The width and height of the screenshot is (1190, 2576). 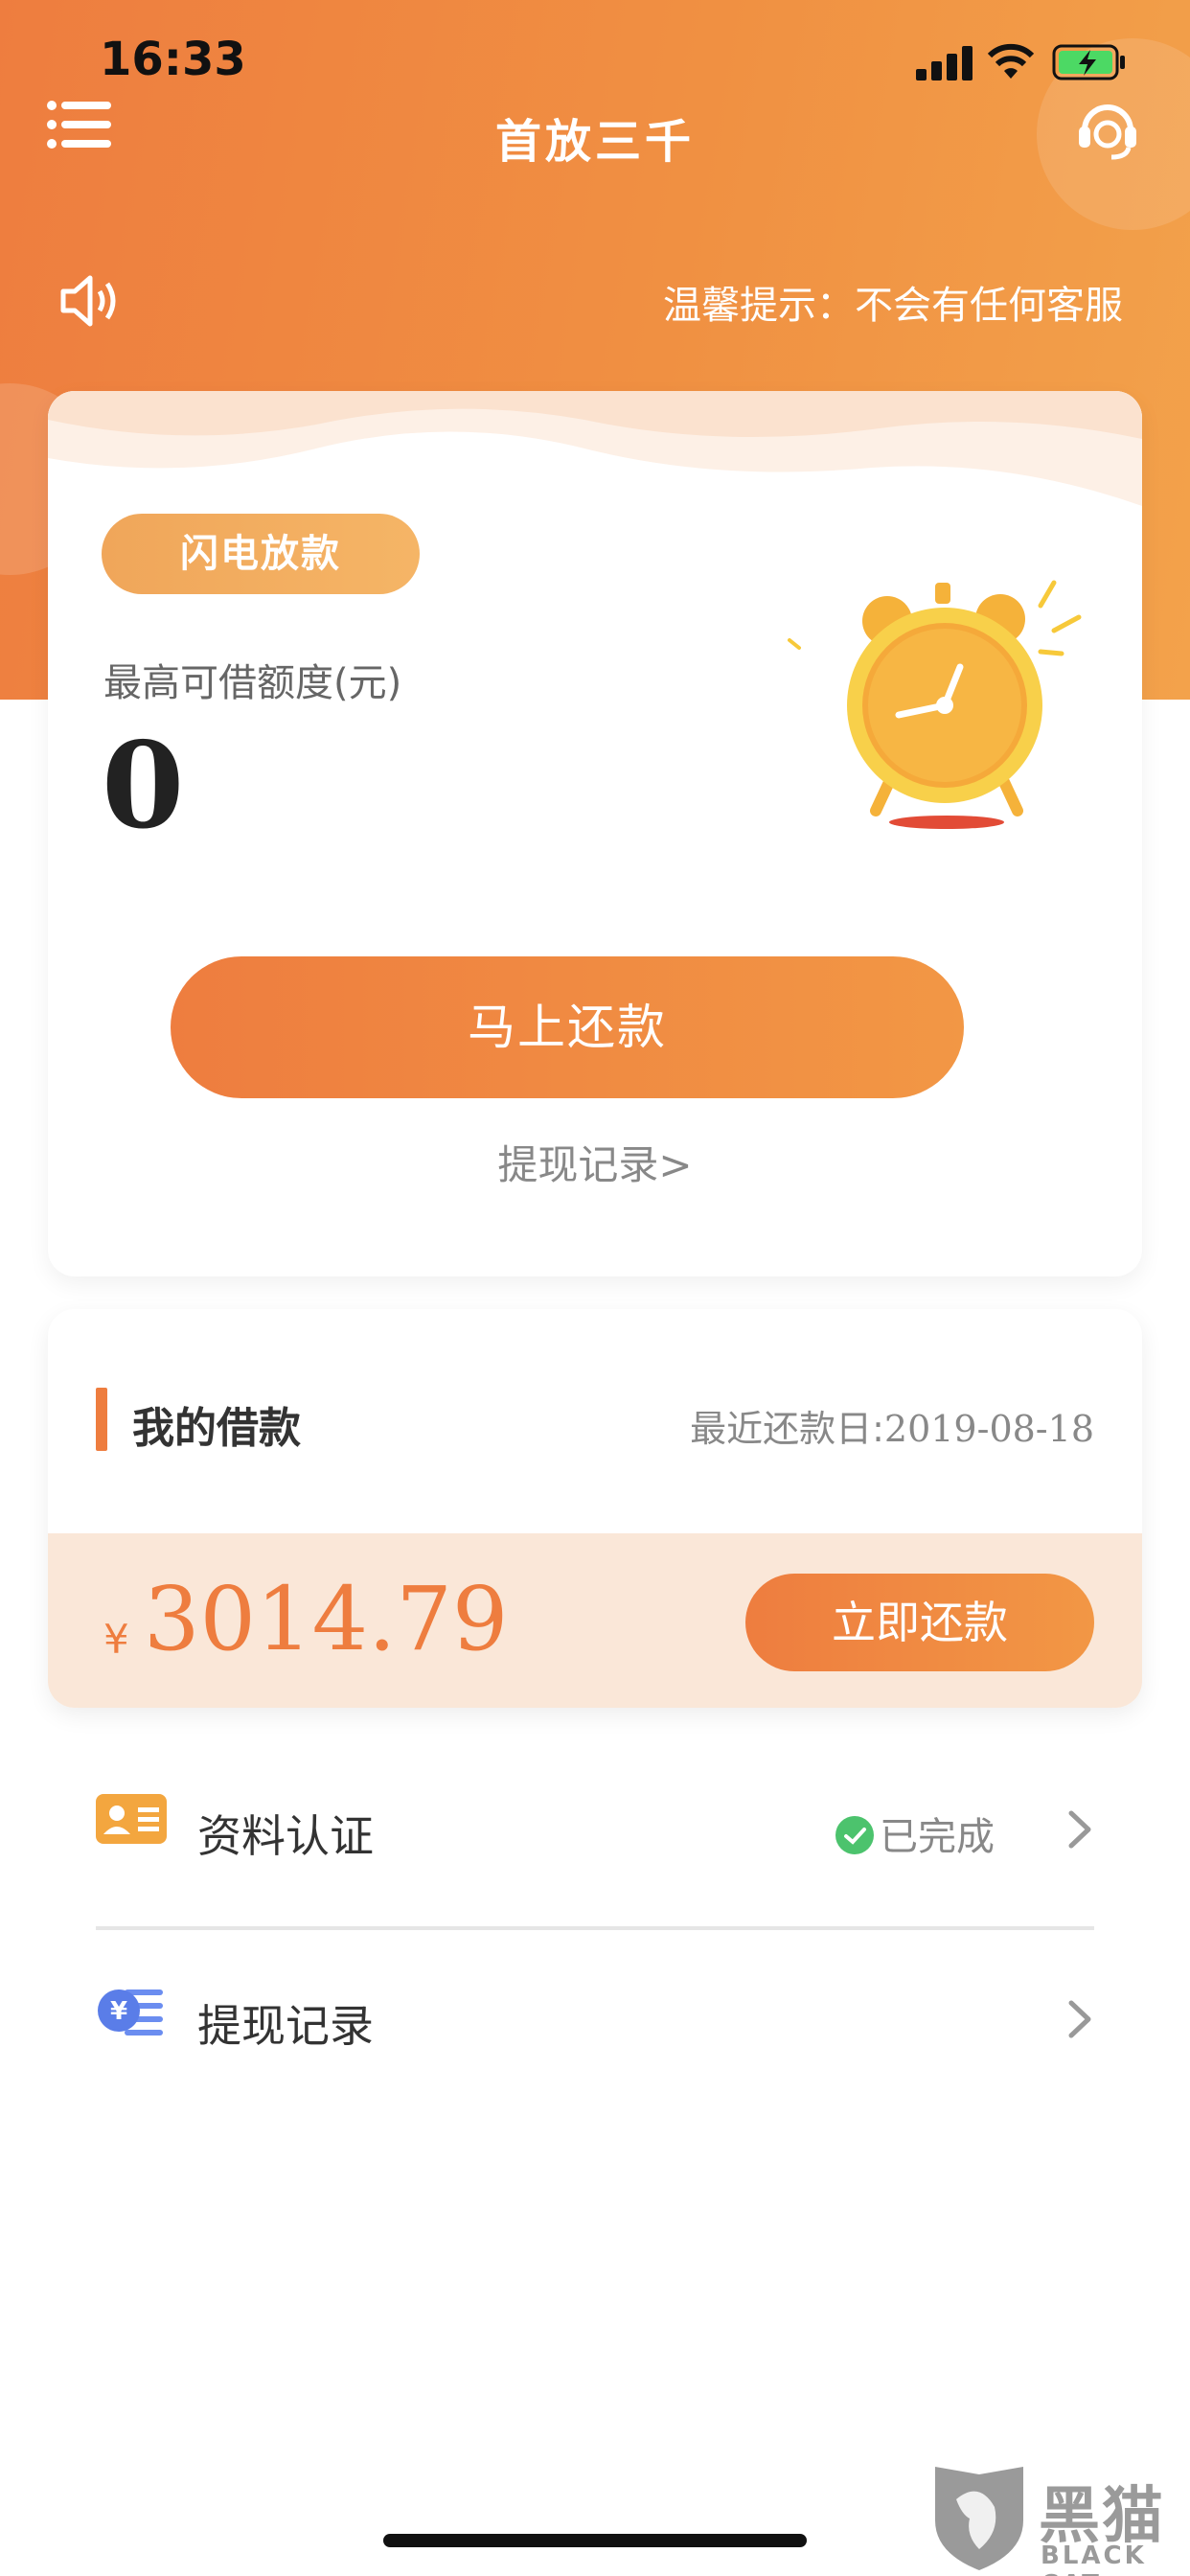 I want to click on wifi-icon, so click(x=1011, y=61).